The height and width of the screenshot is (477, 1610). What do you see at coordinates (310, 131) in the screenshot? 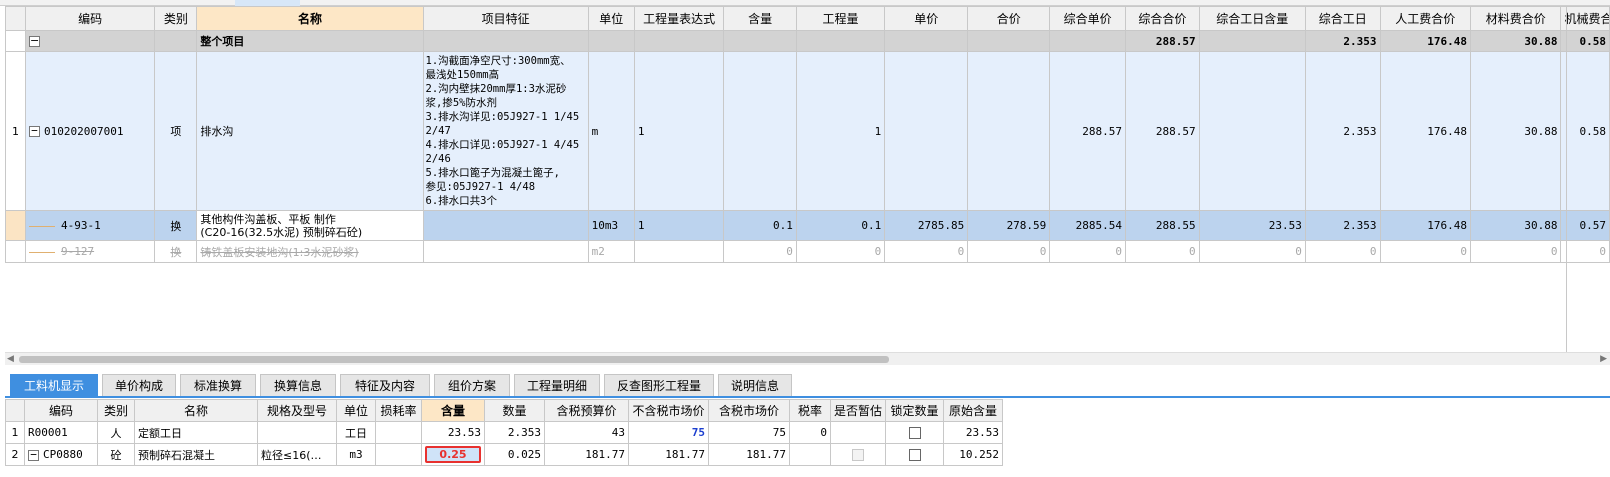
I see `item-name: 排水沟` at bounding box center [310, 131].